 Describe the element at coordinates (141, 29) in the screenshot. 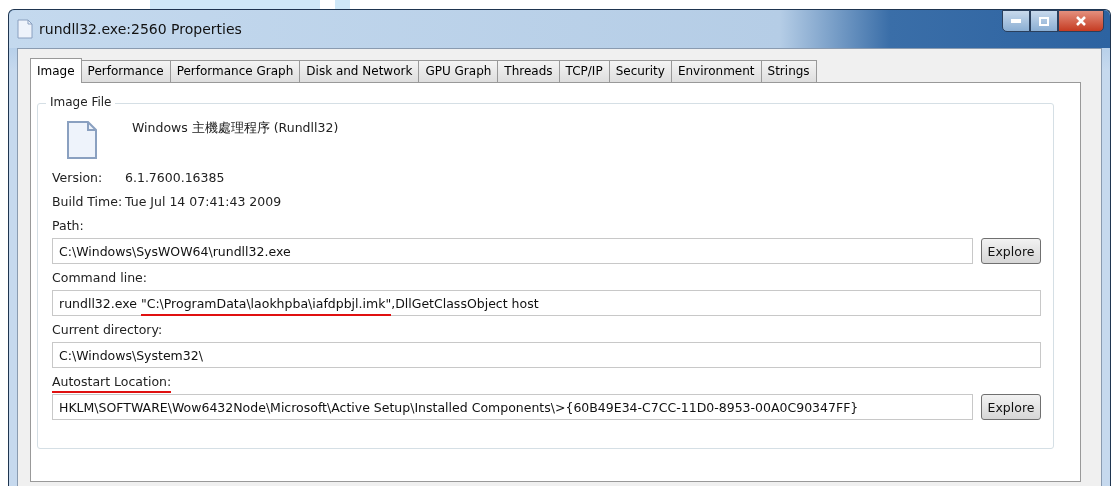

I see `window-title: rundll32.exe:2560 Properties` at that location.